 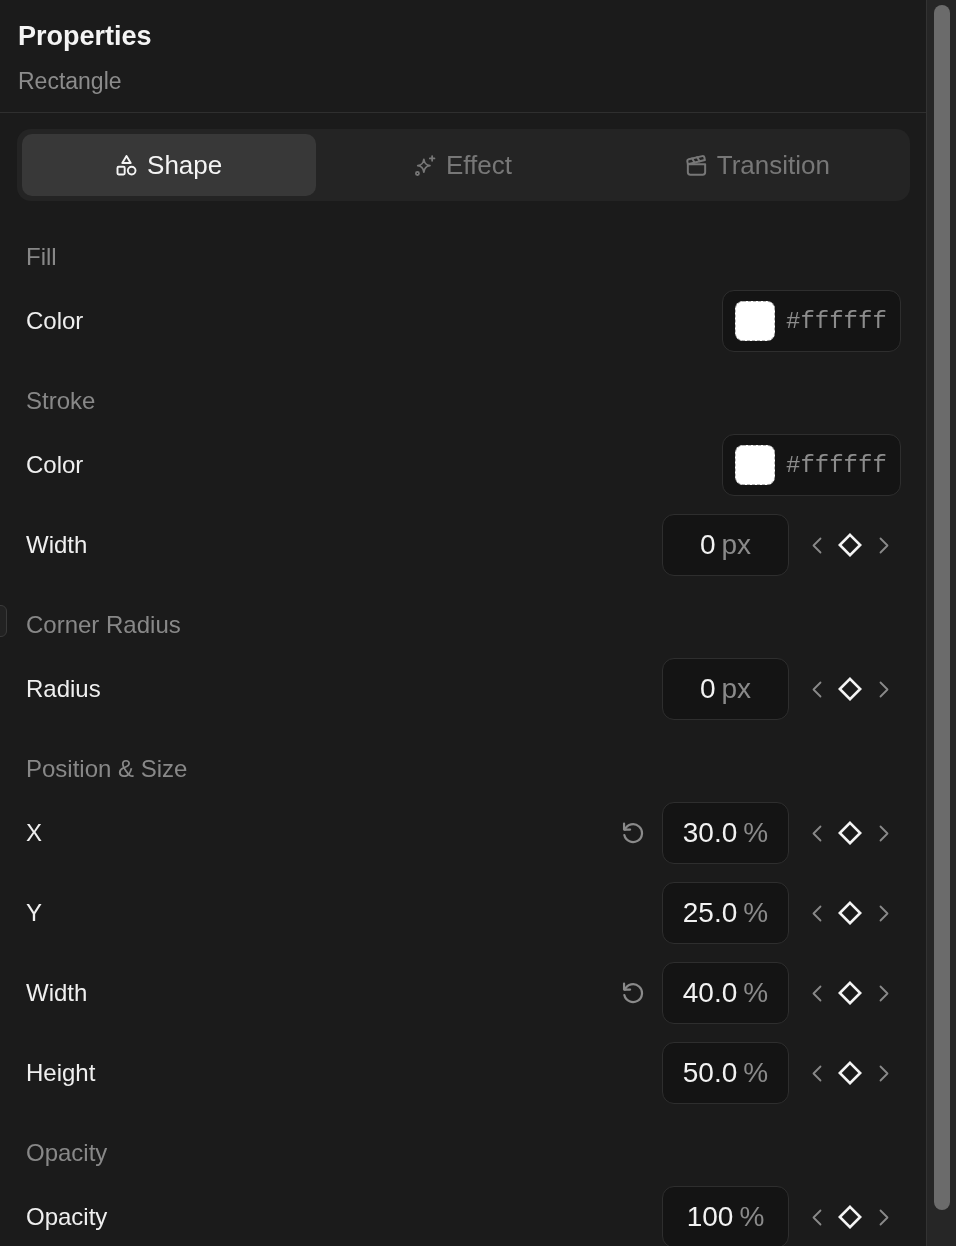 I want to click on panel-title: Properties, so click(x=85, y=36).